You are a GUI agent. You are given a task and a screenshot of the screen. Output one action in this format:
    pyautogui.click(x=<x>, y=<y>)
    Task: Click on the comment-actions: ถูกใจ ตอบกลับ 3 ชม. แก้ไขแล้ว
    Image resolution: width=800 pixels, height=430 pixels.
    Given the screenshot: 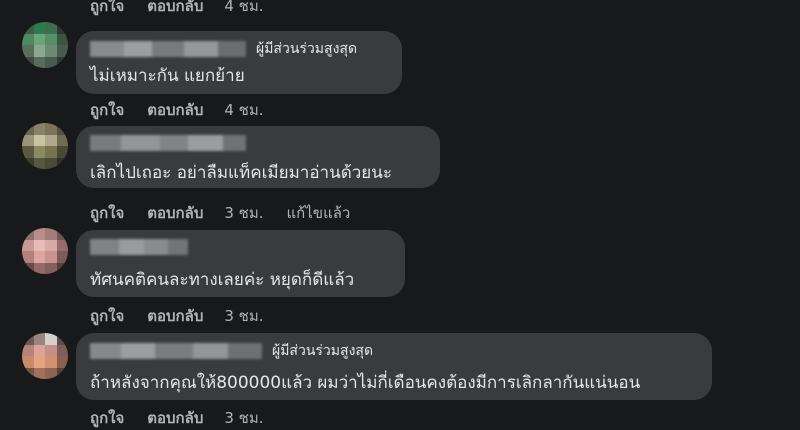 What is the action you would take?
    pyautogui.click(x=220, y=213)
    